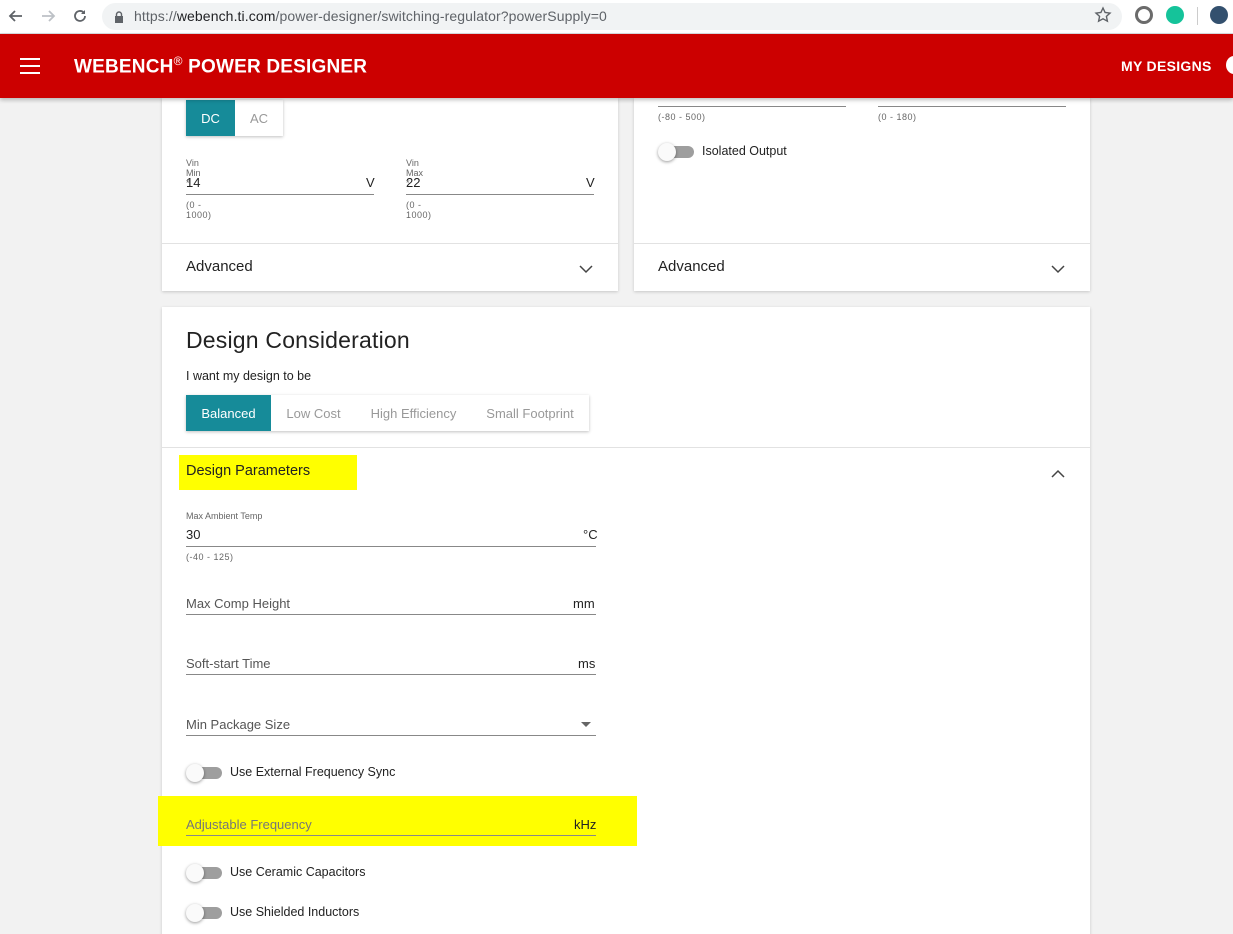  I want to click on hamburger-menu-icon, so click(30, 66).